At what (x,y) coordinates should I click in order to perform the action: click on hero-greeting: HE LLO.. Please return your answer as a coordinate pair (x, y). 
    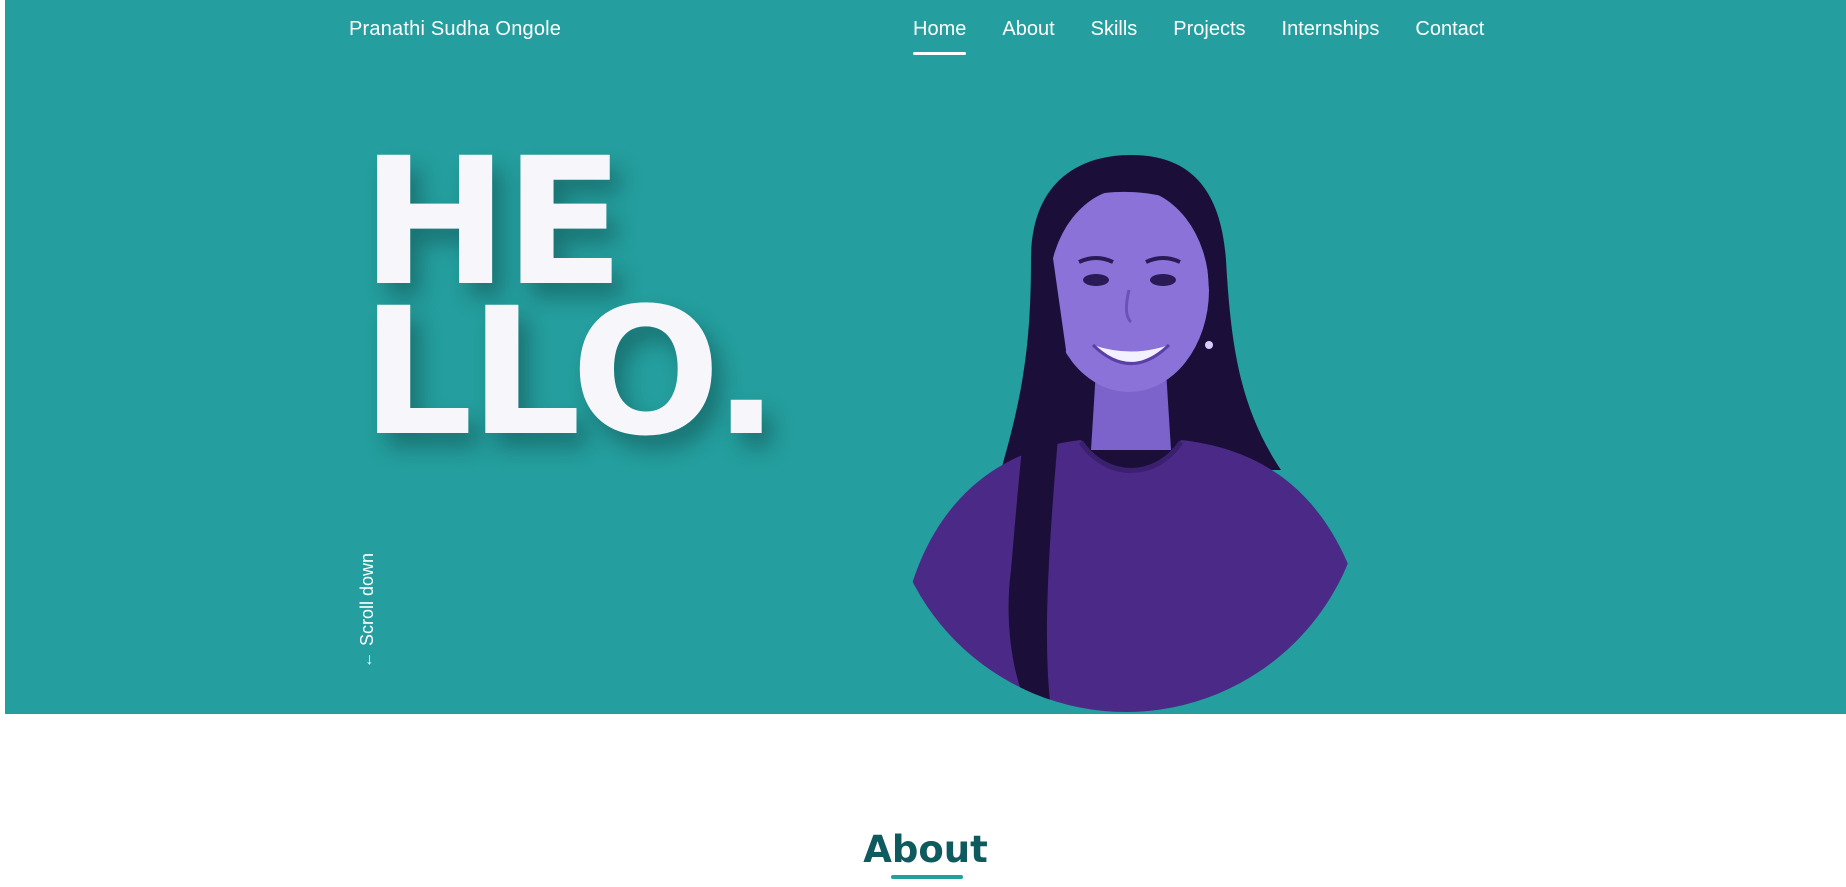
    Looking at the image, I should click on (570, 305).